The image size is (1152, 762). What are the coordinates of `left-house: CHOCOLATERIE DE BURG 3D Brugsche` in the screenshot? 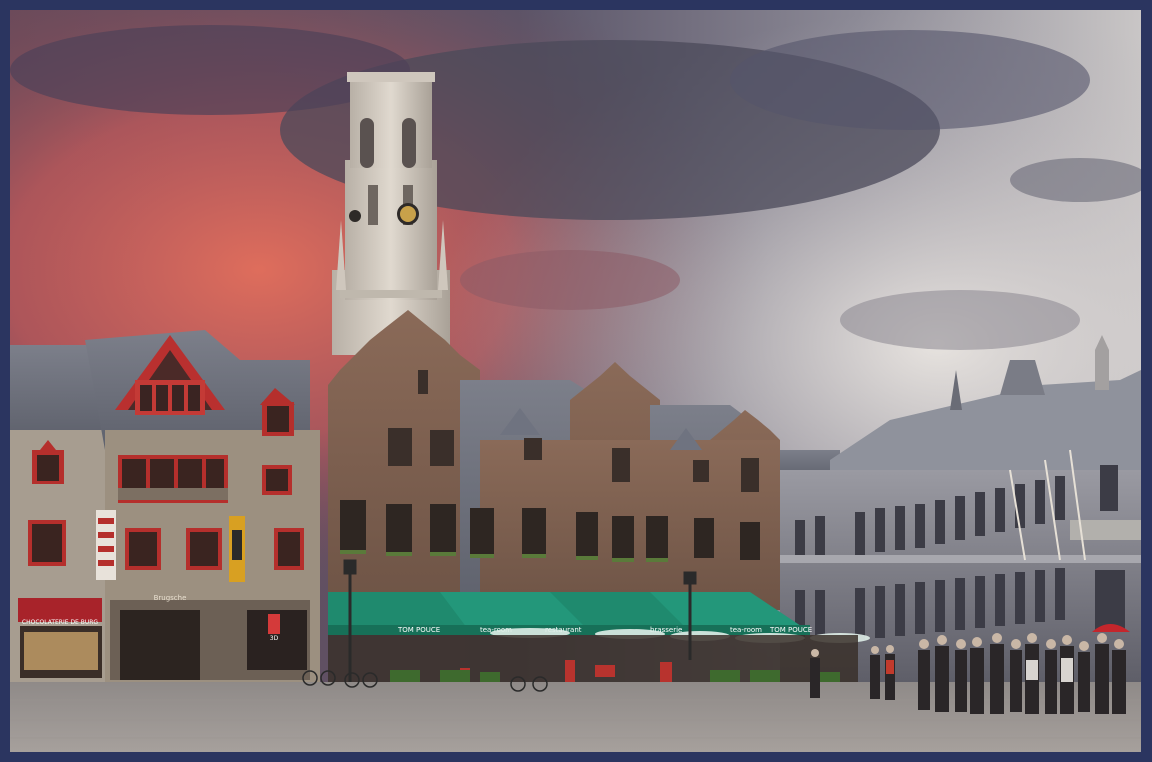 It's located at (165, 507).